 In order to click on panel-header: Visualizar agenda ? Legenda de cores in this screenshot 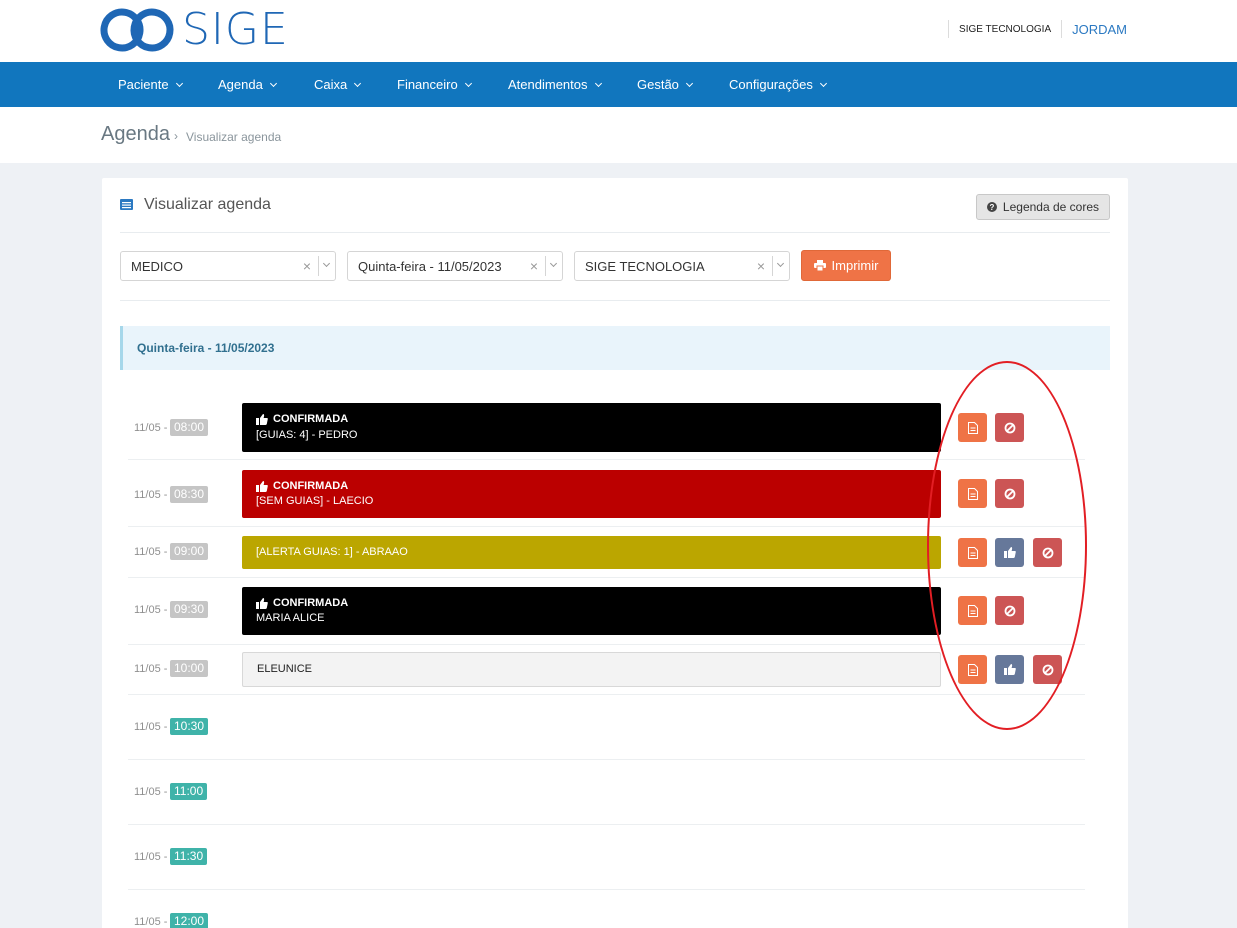, I will do `click(615, 205)`.